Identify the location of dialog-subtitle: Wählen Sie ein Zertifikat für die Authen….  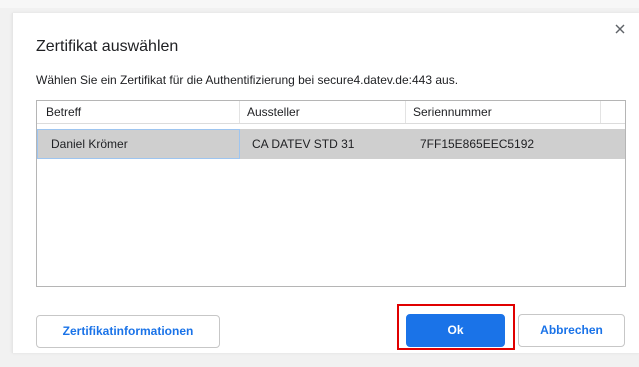
(247, 80).